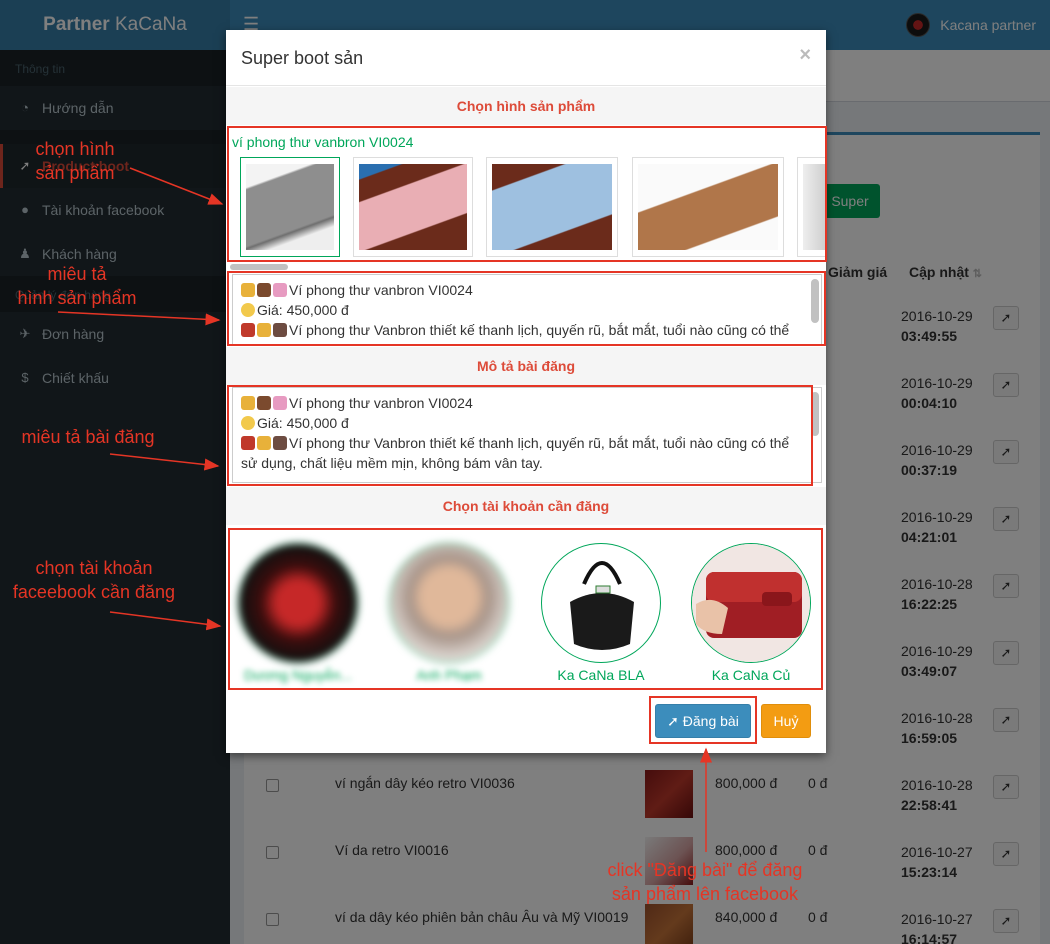  Describe the element at coordinates (75, 161) in the screenshot. I see `annotation-choose-image: chọn hình sản phẩm` at that location.